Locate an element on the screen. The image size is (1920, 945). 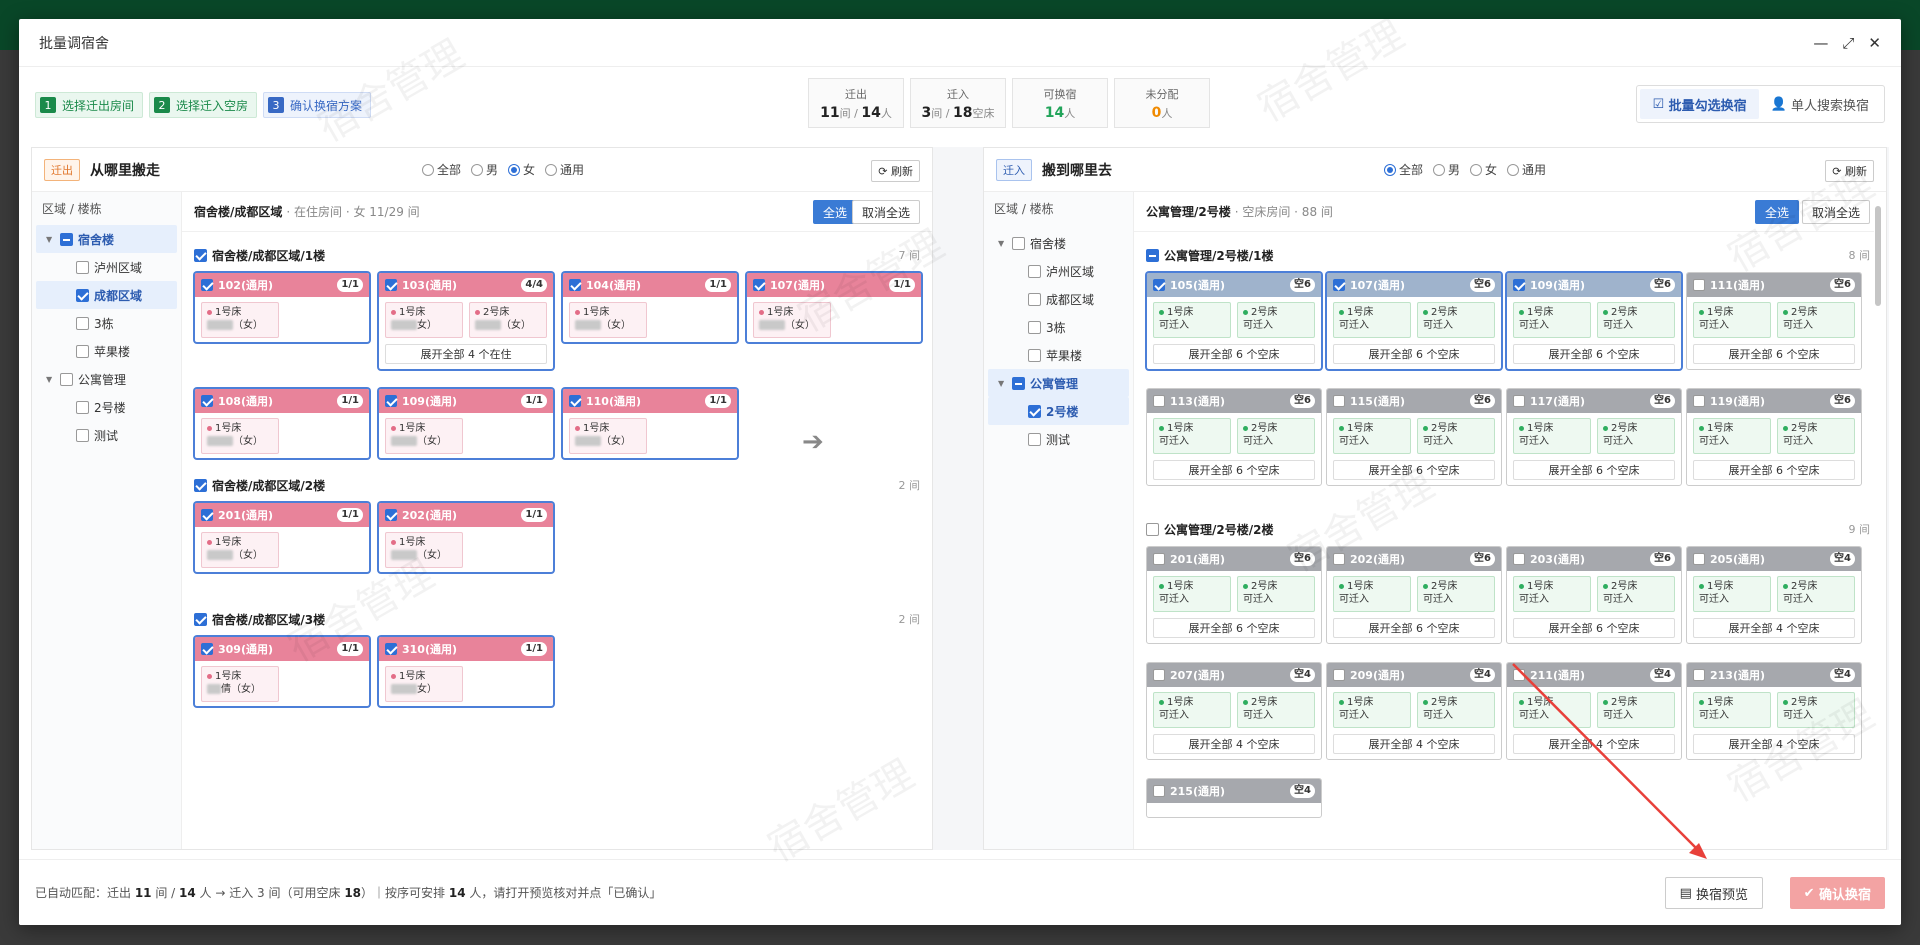
room-card: 117(通用) 空6 1号床 可迁入 2号床 可迁入 展开全部 6 个空床 is located at coordinates (1594, 437).